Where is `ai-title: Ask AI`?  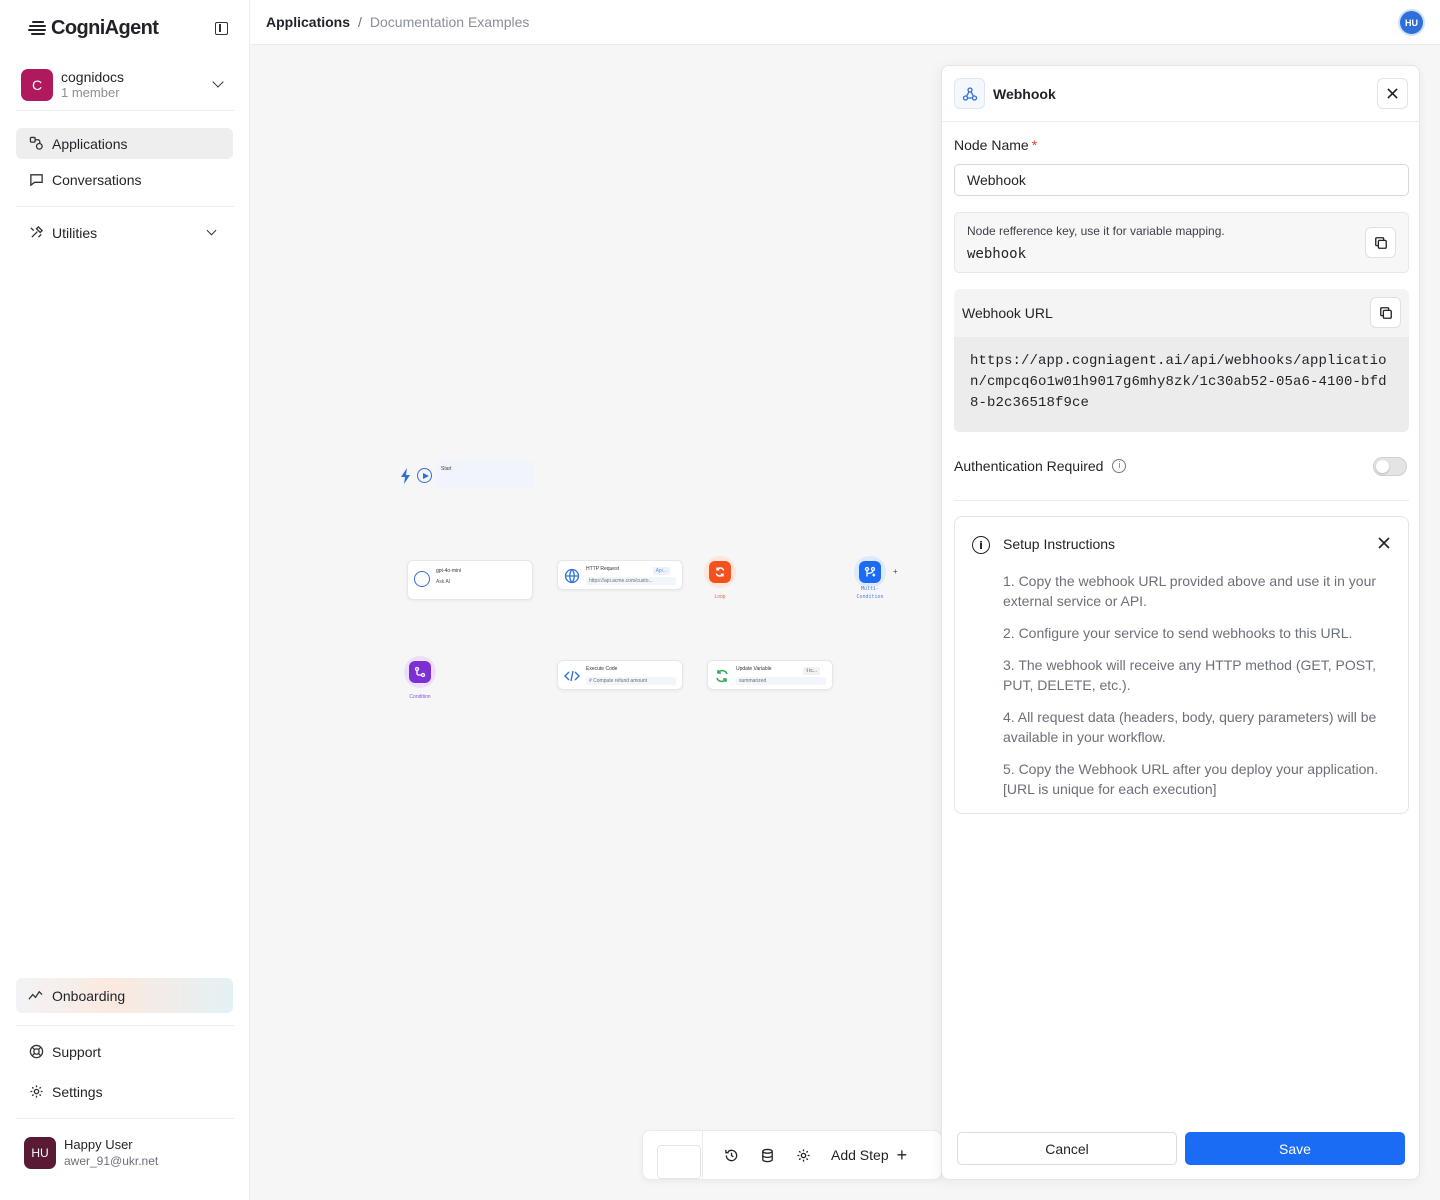
ai-title: Ask AI is located at coordinates (443, 582).